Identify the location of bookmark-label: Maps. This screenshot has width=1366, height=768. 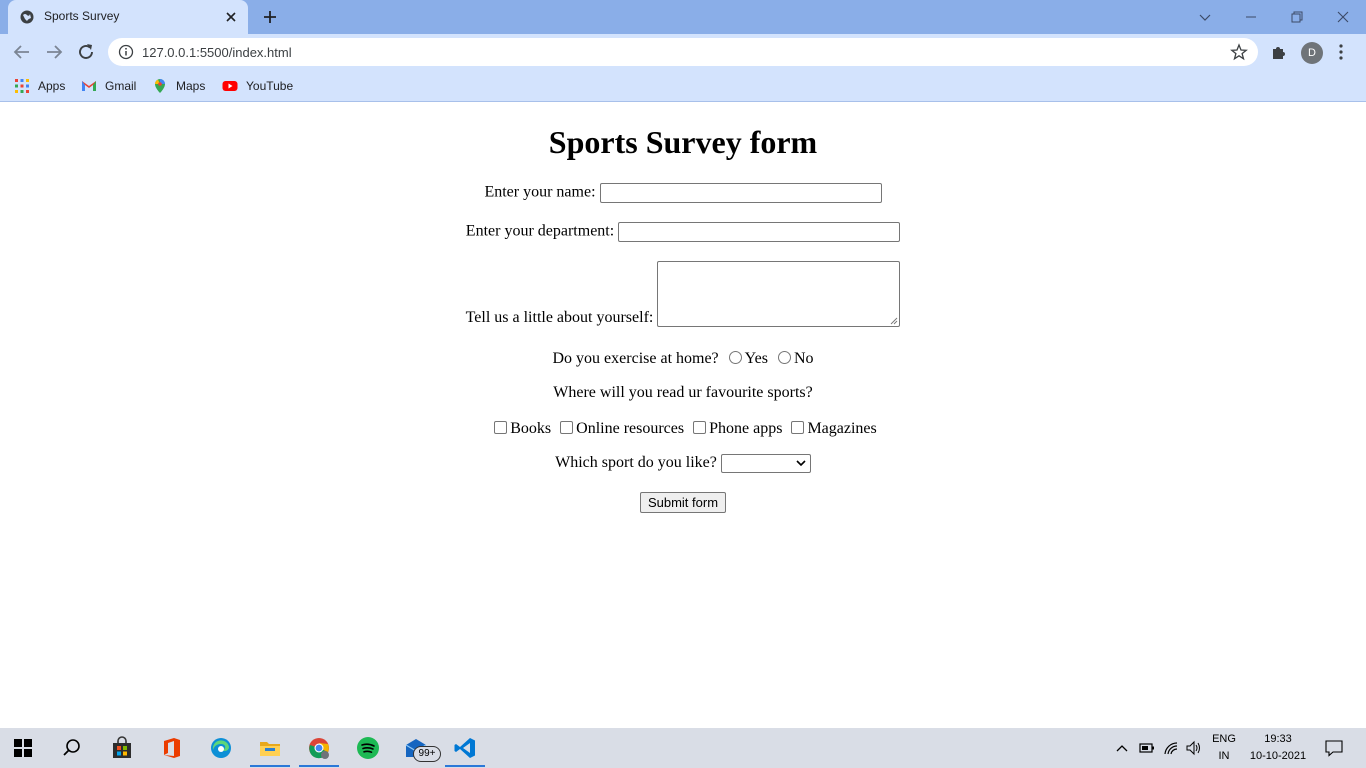
(191, 86).